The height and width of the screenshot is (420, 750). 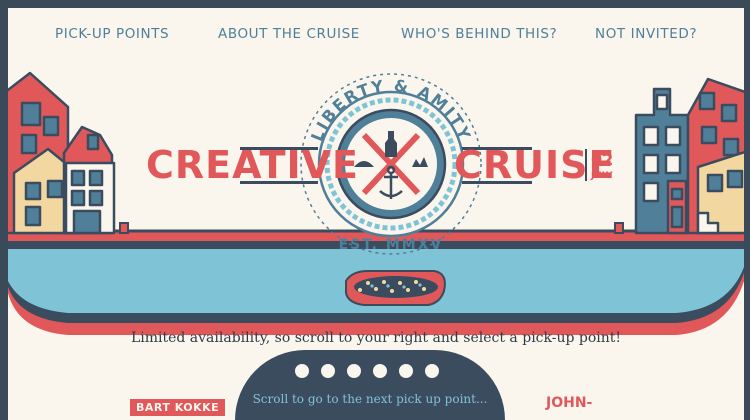 I want to click on nav-about-cruise: ABOUT THE CRUISE, so click(x=289, y=34).